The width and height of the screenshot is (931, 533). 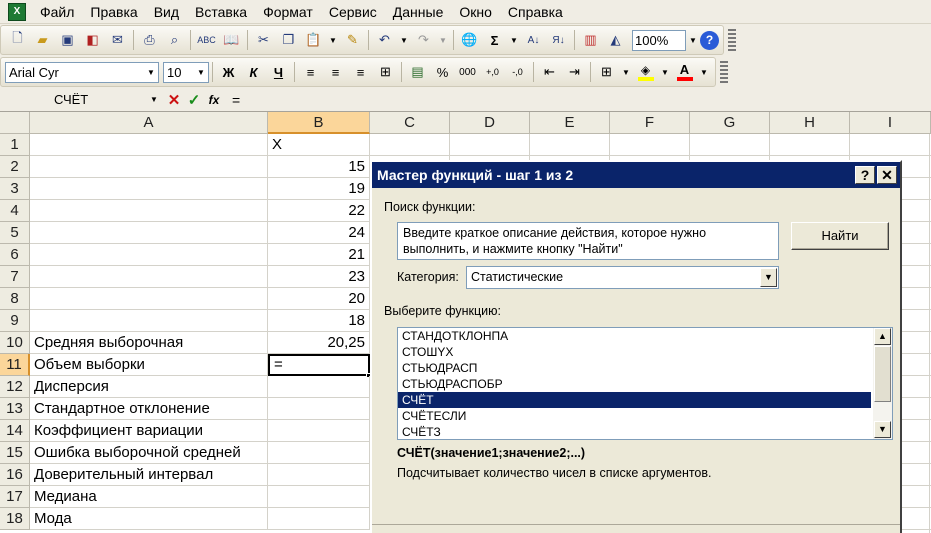 I want to click on cell-a2, so click(x=149, y=167).